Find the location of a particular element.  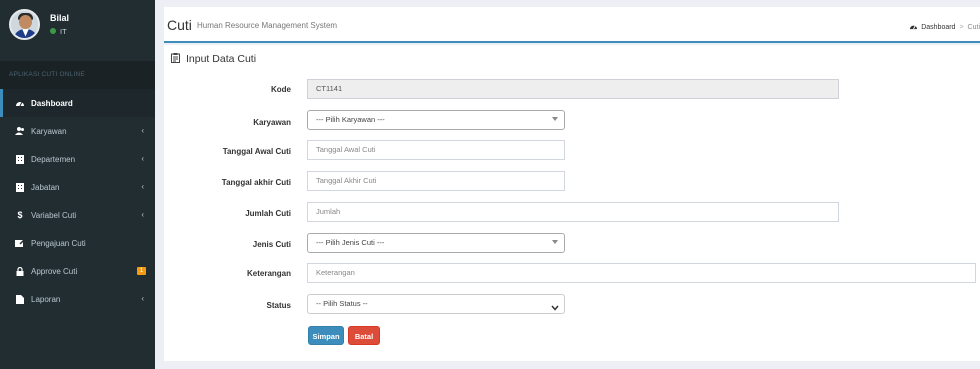

sidebar-item-laporan: Laporan ‹ is located at coordinates (77, 299).